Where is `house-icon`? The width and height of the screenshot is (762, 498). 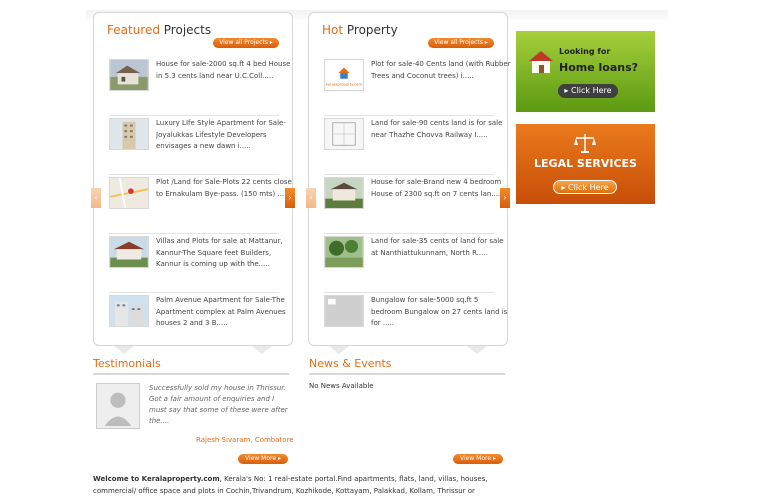
house-icon is located at coordinates (541, 62).